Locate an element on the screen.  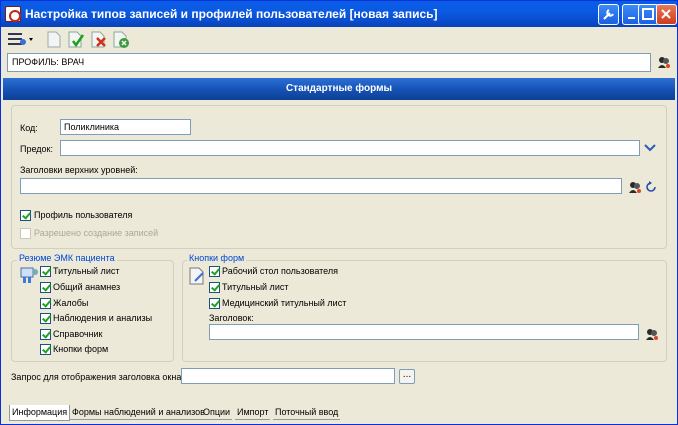
form-buttons-legend: Кнопки форм is located at coordinates (217, 258).